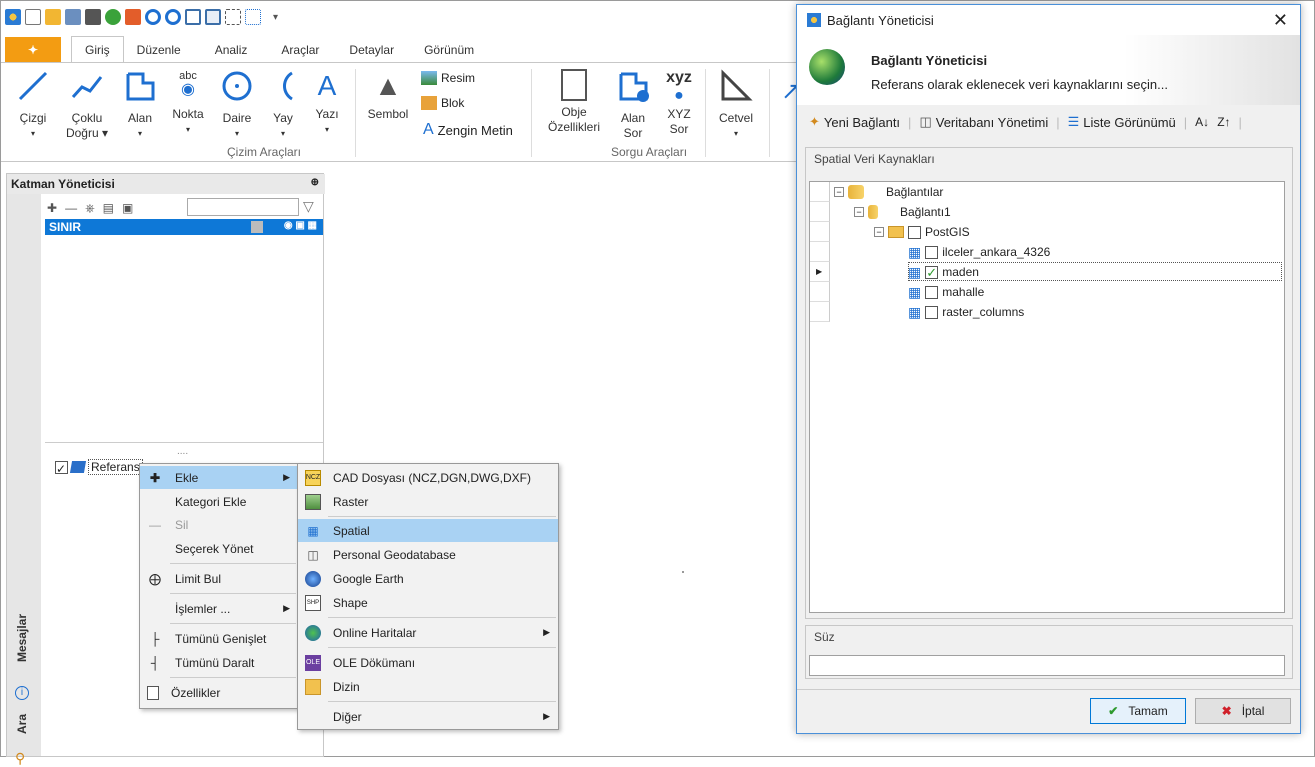 Image resolution: width=1315 pixels, height=767 pixels. What do you see at coordinates (237, 105) in the screenshot?
I see `daire-button: Daire ▾` at bounding box center [237, 105].